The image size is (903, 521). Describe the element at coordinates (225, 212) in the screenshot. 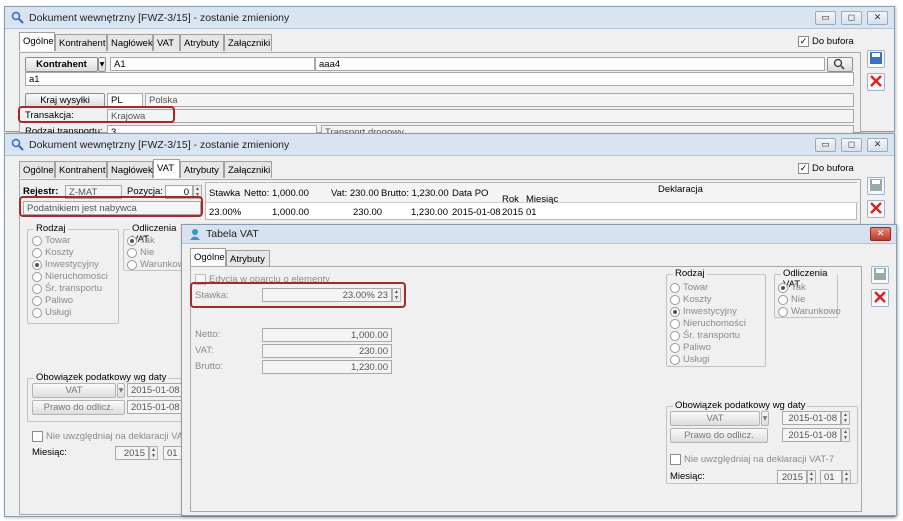

I see `cell-stawka: 23.00%` at that location.